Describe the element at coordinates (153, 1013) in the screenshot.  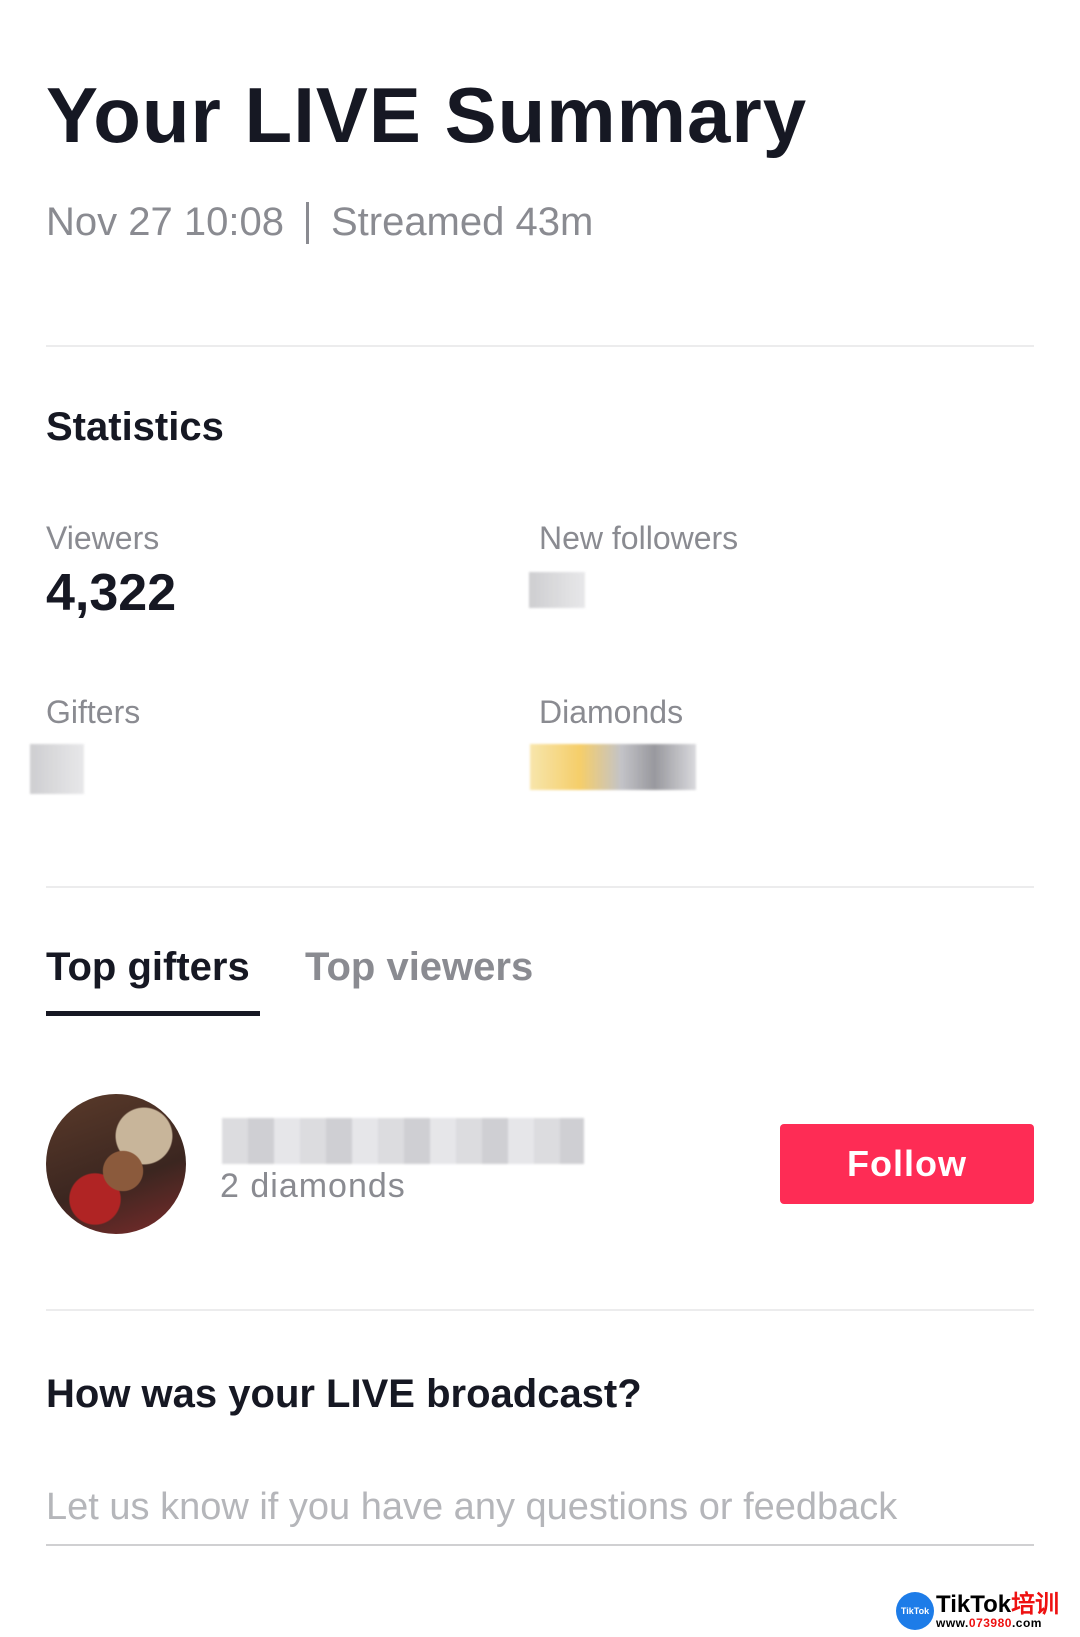
I see `active-tab-indicator` at that location.